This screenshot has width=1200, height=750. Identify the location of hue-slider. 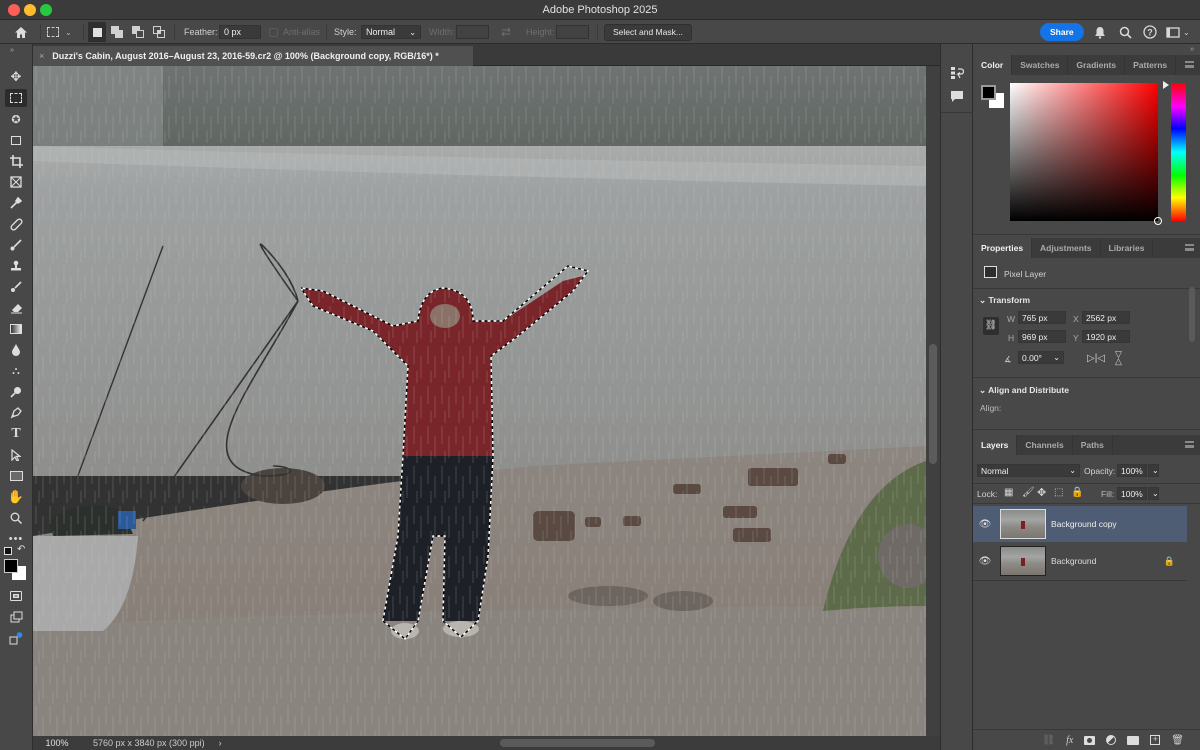
(1178, 152).